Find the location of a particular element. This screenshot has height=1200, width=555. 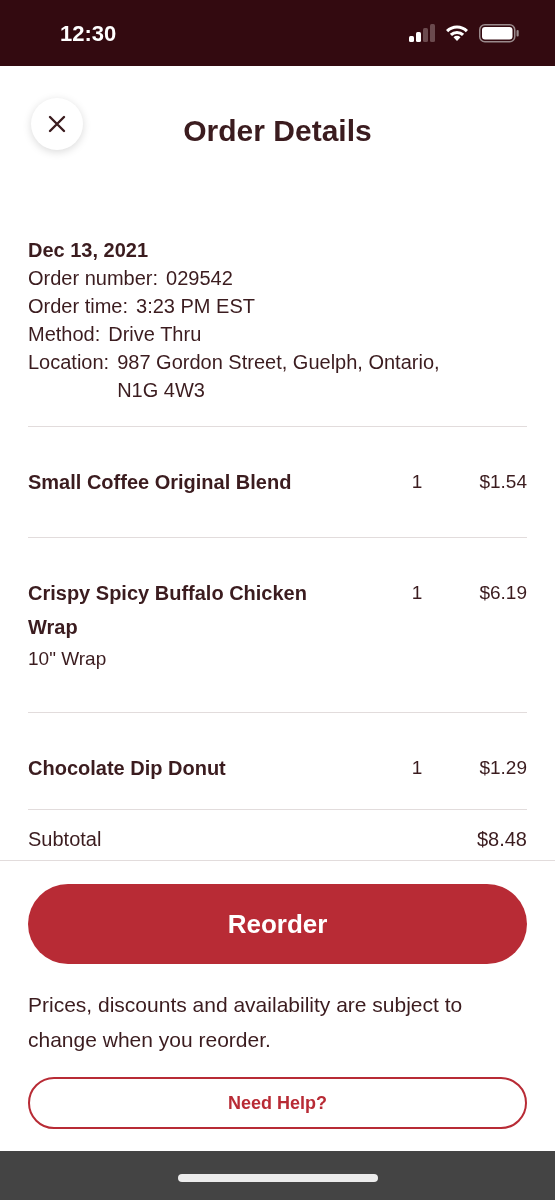

field-label: Order number: is located at coordinates (93, 278).